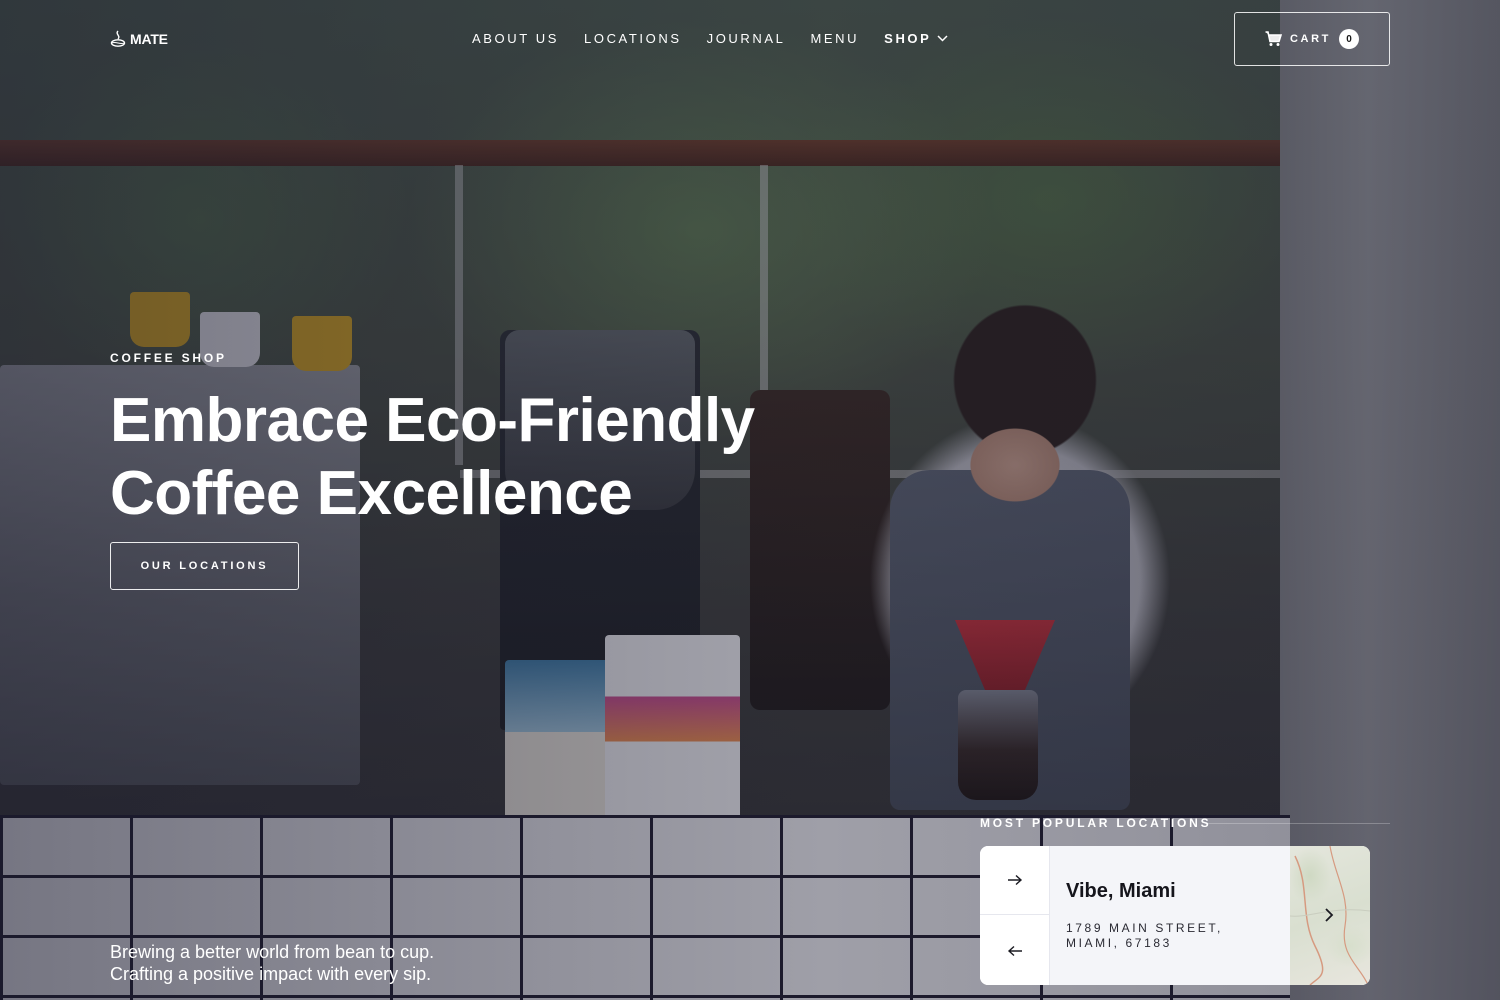 The height and width of the screenshot is (1000, 1500). Describe the element at coordinates (371, 493) in the screenshot. I see `hero-headline-line-2: Coffee Excellence` at that location.